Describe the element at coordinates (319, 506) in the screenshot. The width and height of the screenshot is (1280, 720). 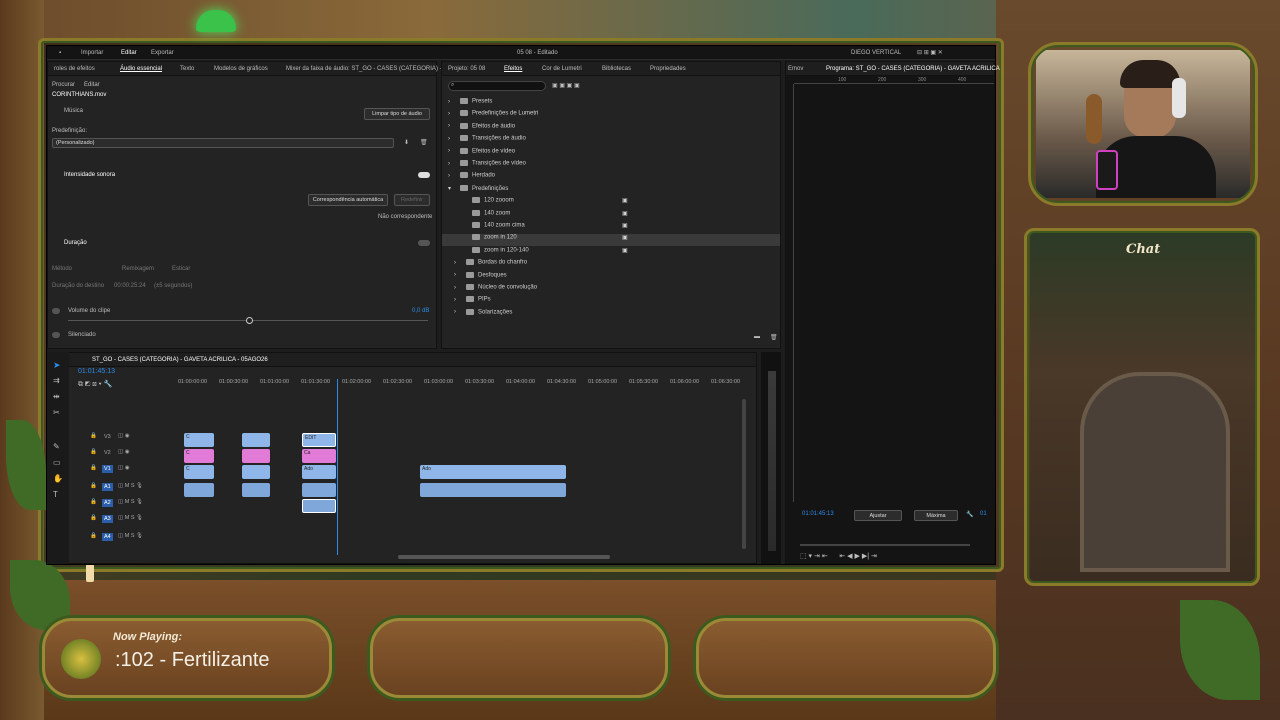
I see `selected-audio-clip` at that location.